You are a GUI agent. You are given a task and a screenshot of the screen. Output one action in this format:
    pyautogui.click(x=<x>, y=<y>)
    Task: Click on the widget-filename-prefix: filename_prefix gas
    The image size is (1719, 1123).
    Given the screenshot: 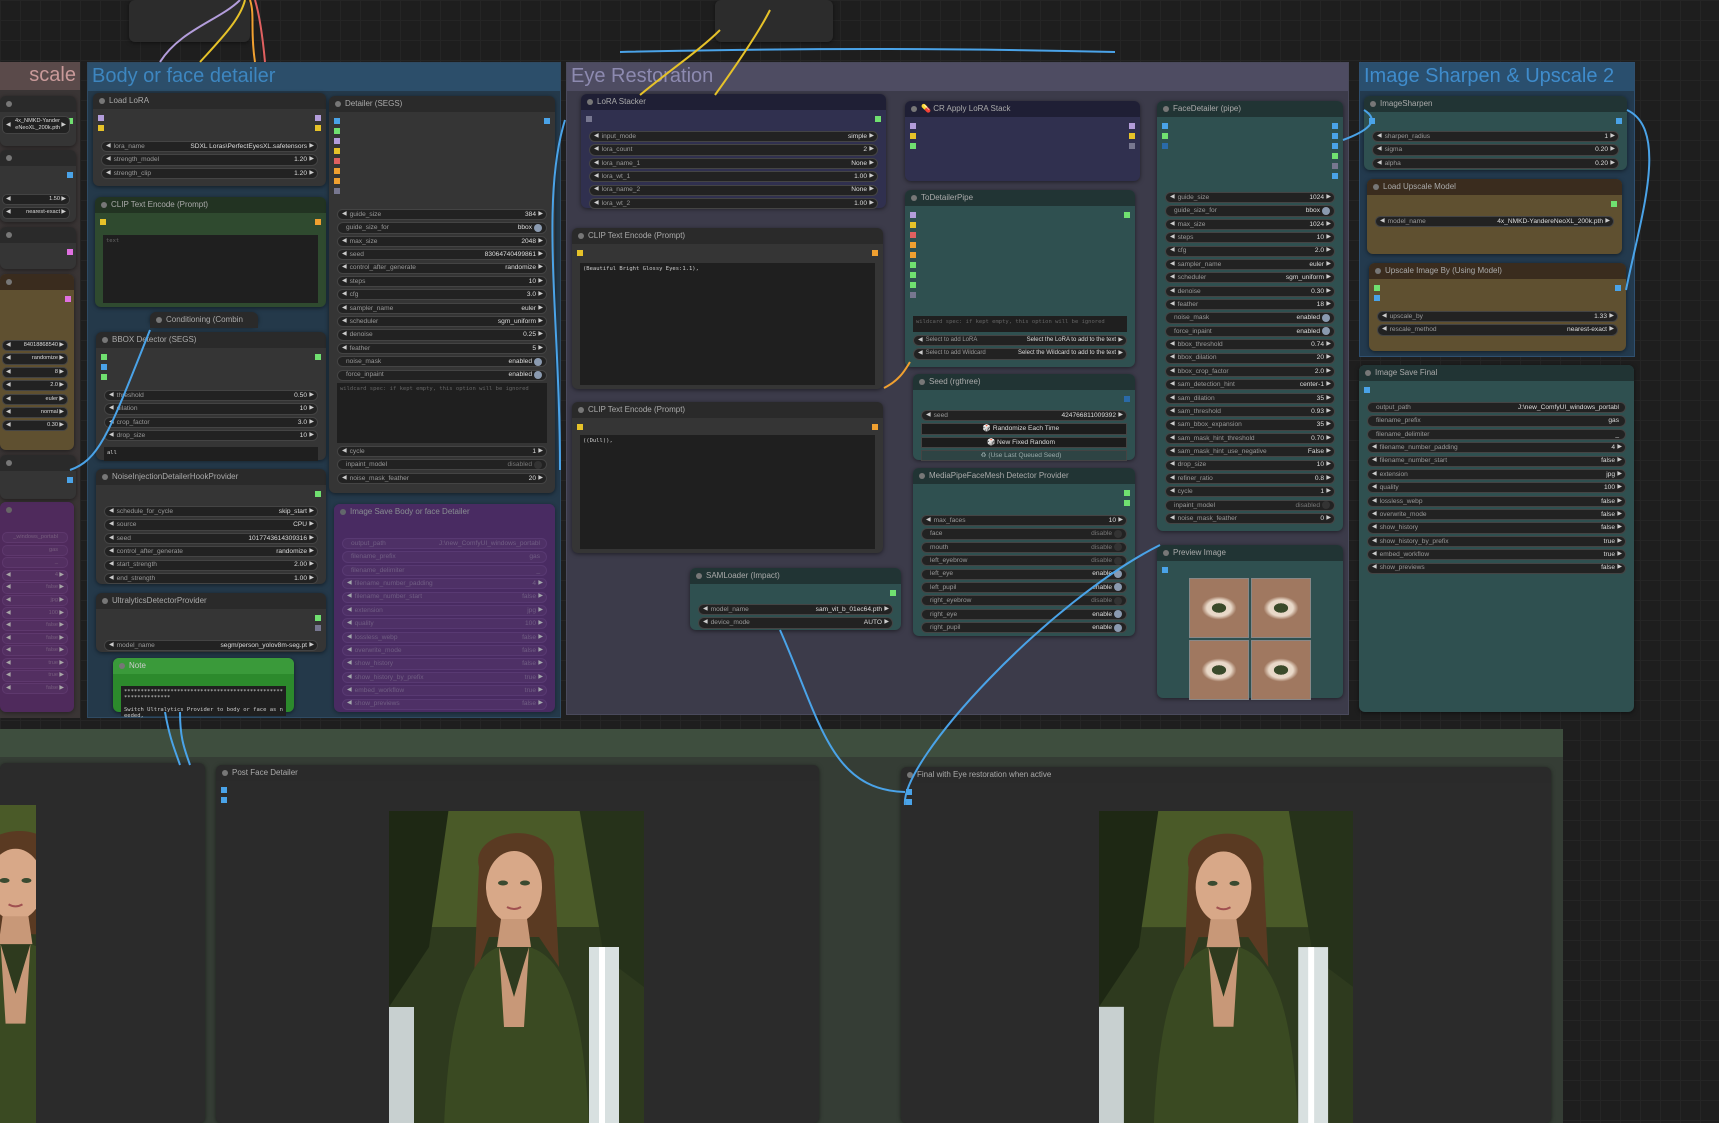 What is the action you would take?
    pyautogui.click(x=1496, y=421)
    